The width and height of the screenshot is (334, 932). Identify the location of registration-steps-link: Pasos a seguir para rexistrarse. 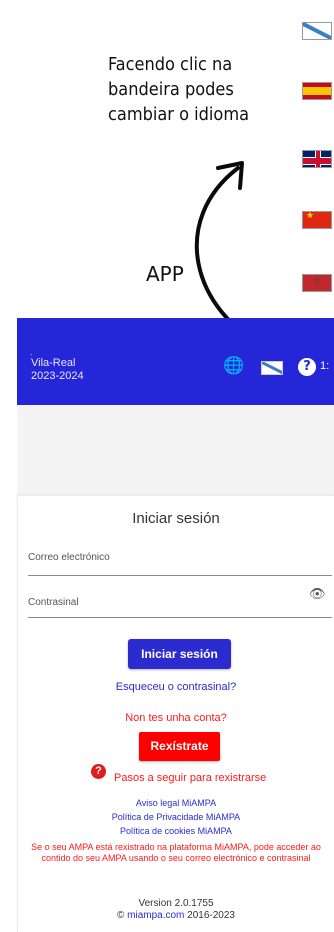
(190, 778).